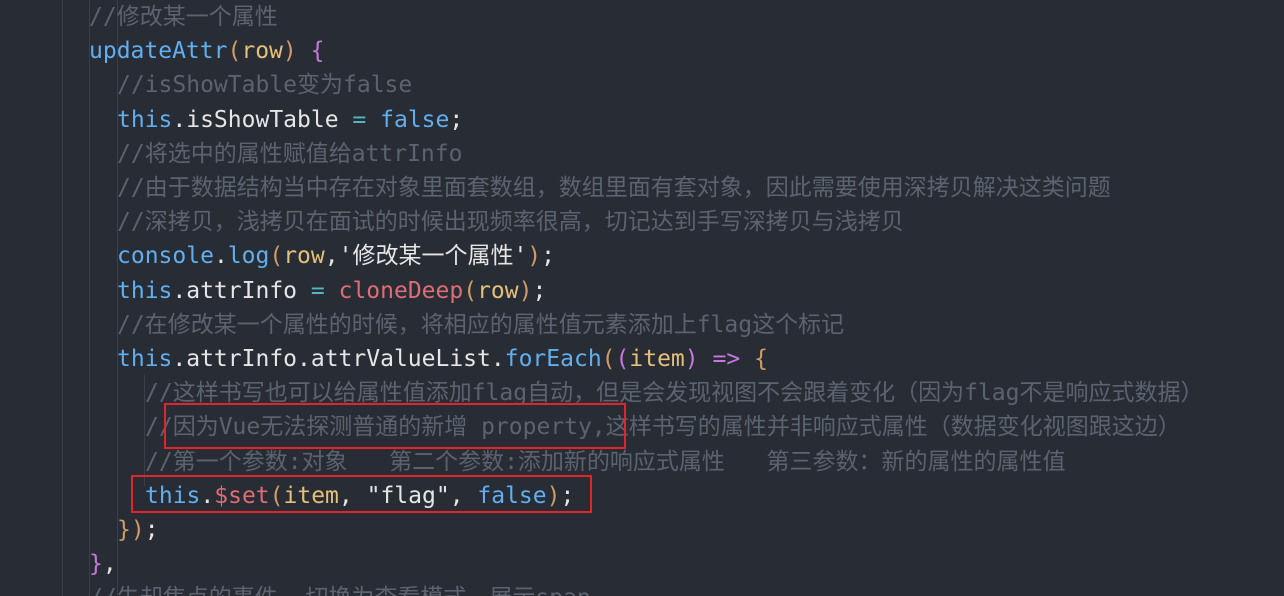  What do you see at coordinates (401, 290) in the screenshot?
I see `code-token: cloneDeep` at bounding box center [401, 290].